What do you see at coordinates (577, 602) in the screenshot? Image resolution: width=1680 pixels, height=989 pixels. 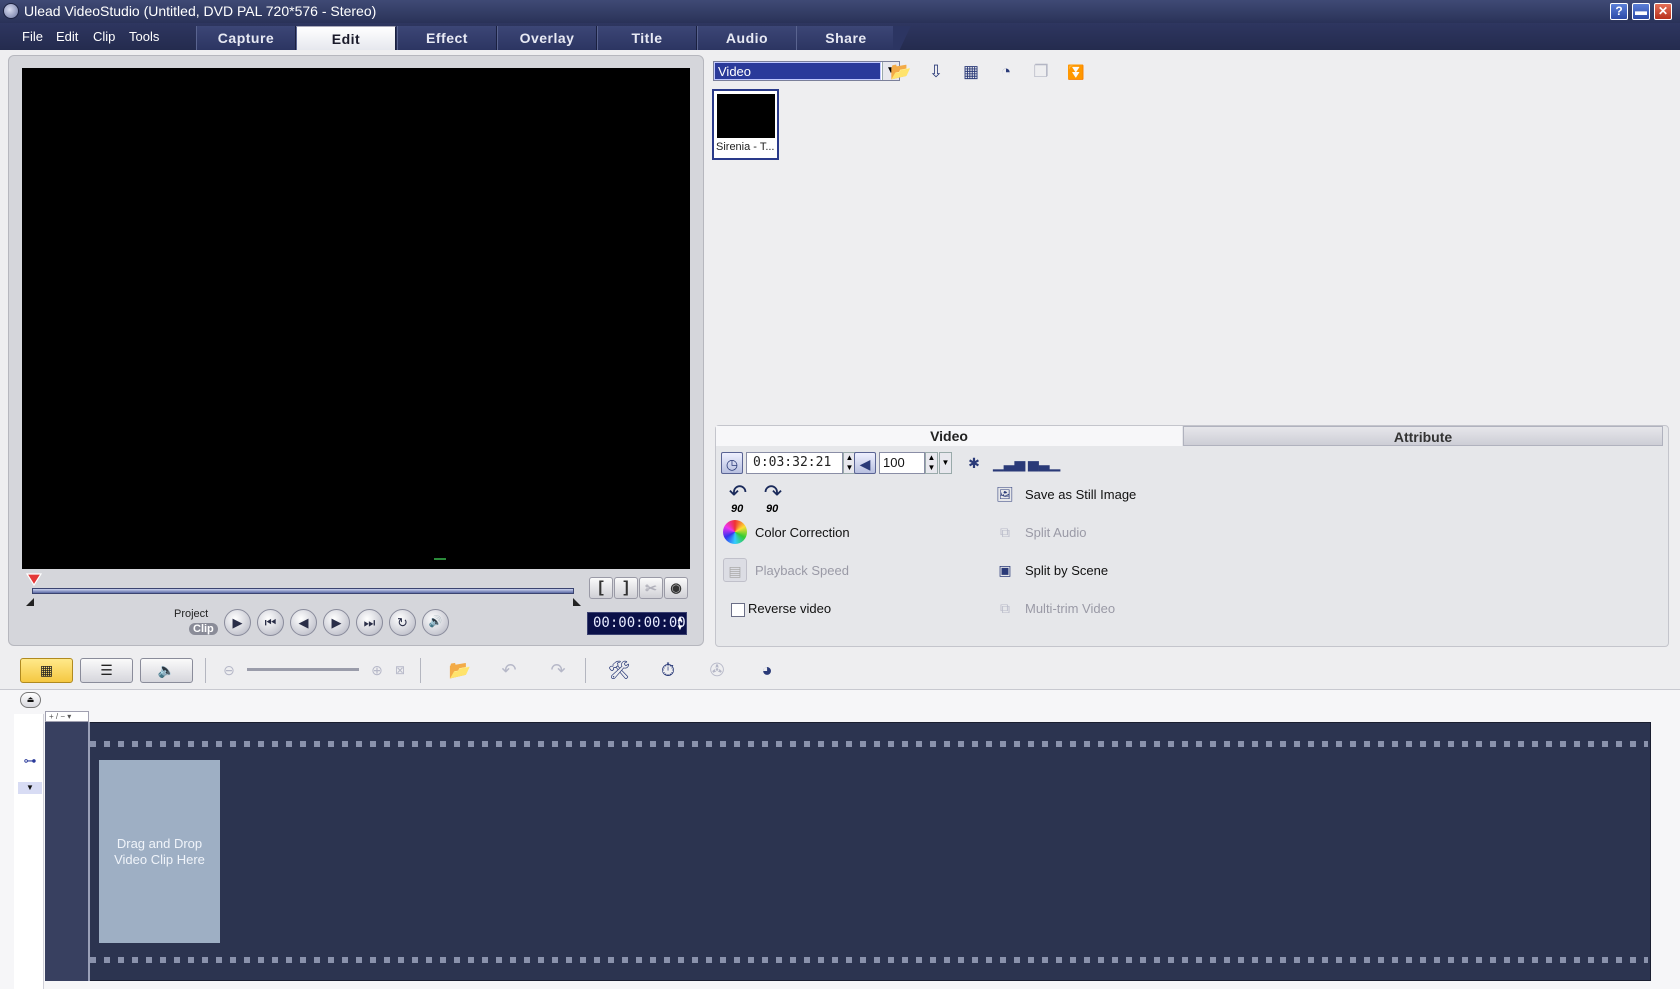 I see `trim-handle-right-icon` at bounding box center [577, 602].